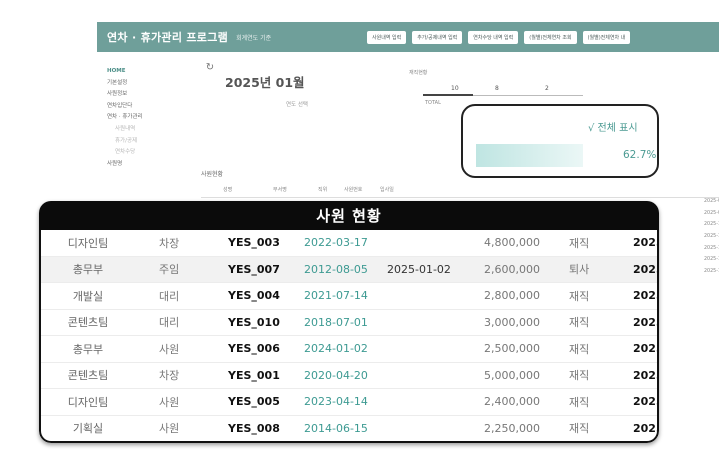 This screenshot has height=472, width=719. What do you see at coordinates (254, 349) in the screenshot?
I see `cell-emp-id: YES_006` at bounding box center [254, 349].